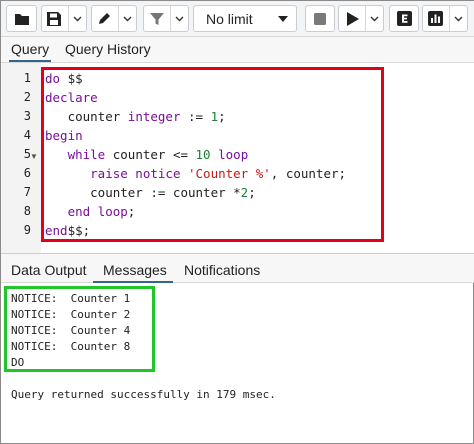 Image resolution: width=474 pixels, height=444 pixels. I want to click on row-limit-select: No limit, so click(245, 18).